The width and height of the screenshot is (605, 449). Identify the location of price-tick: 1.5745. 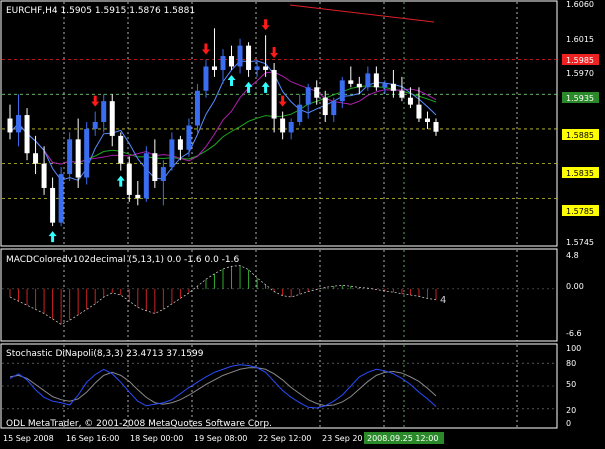
(580, 242).